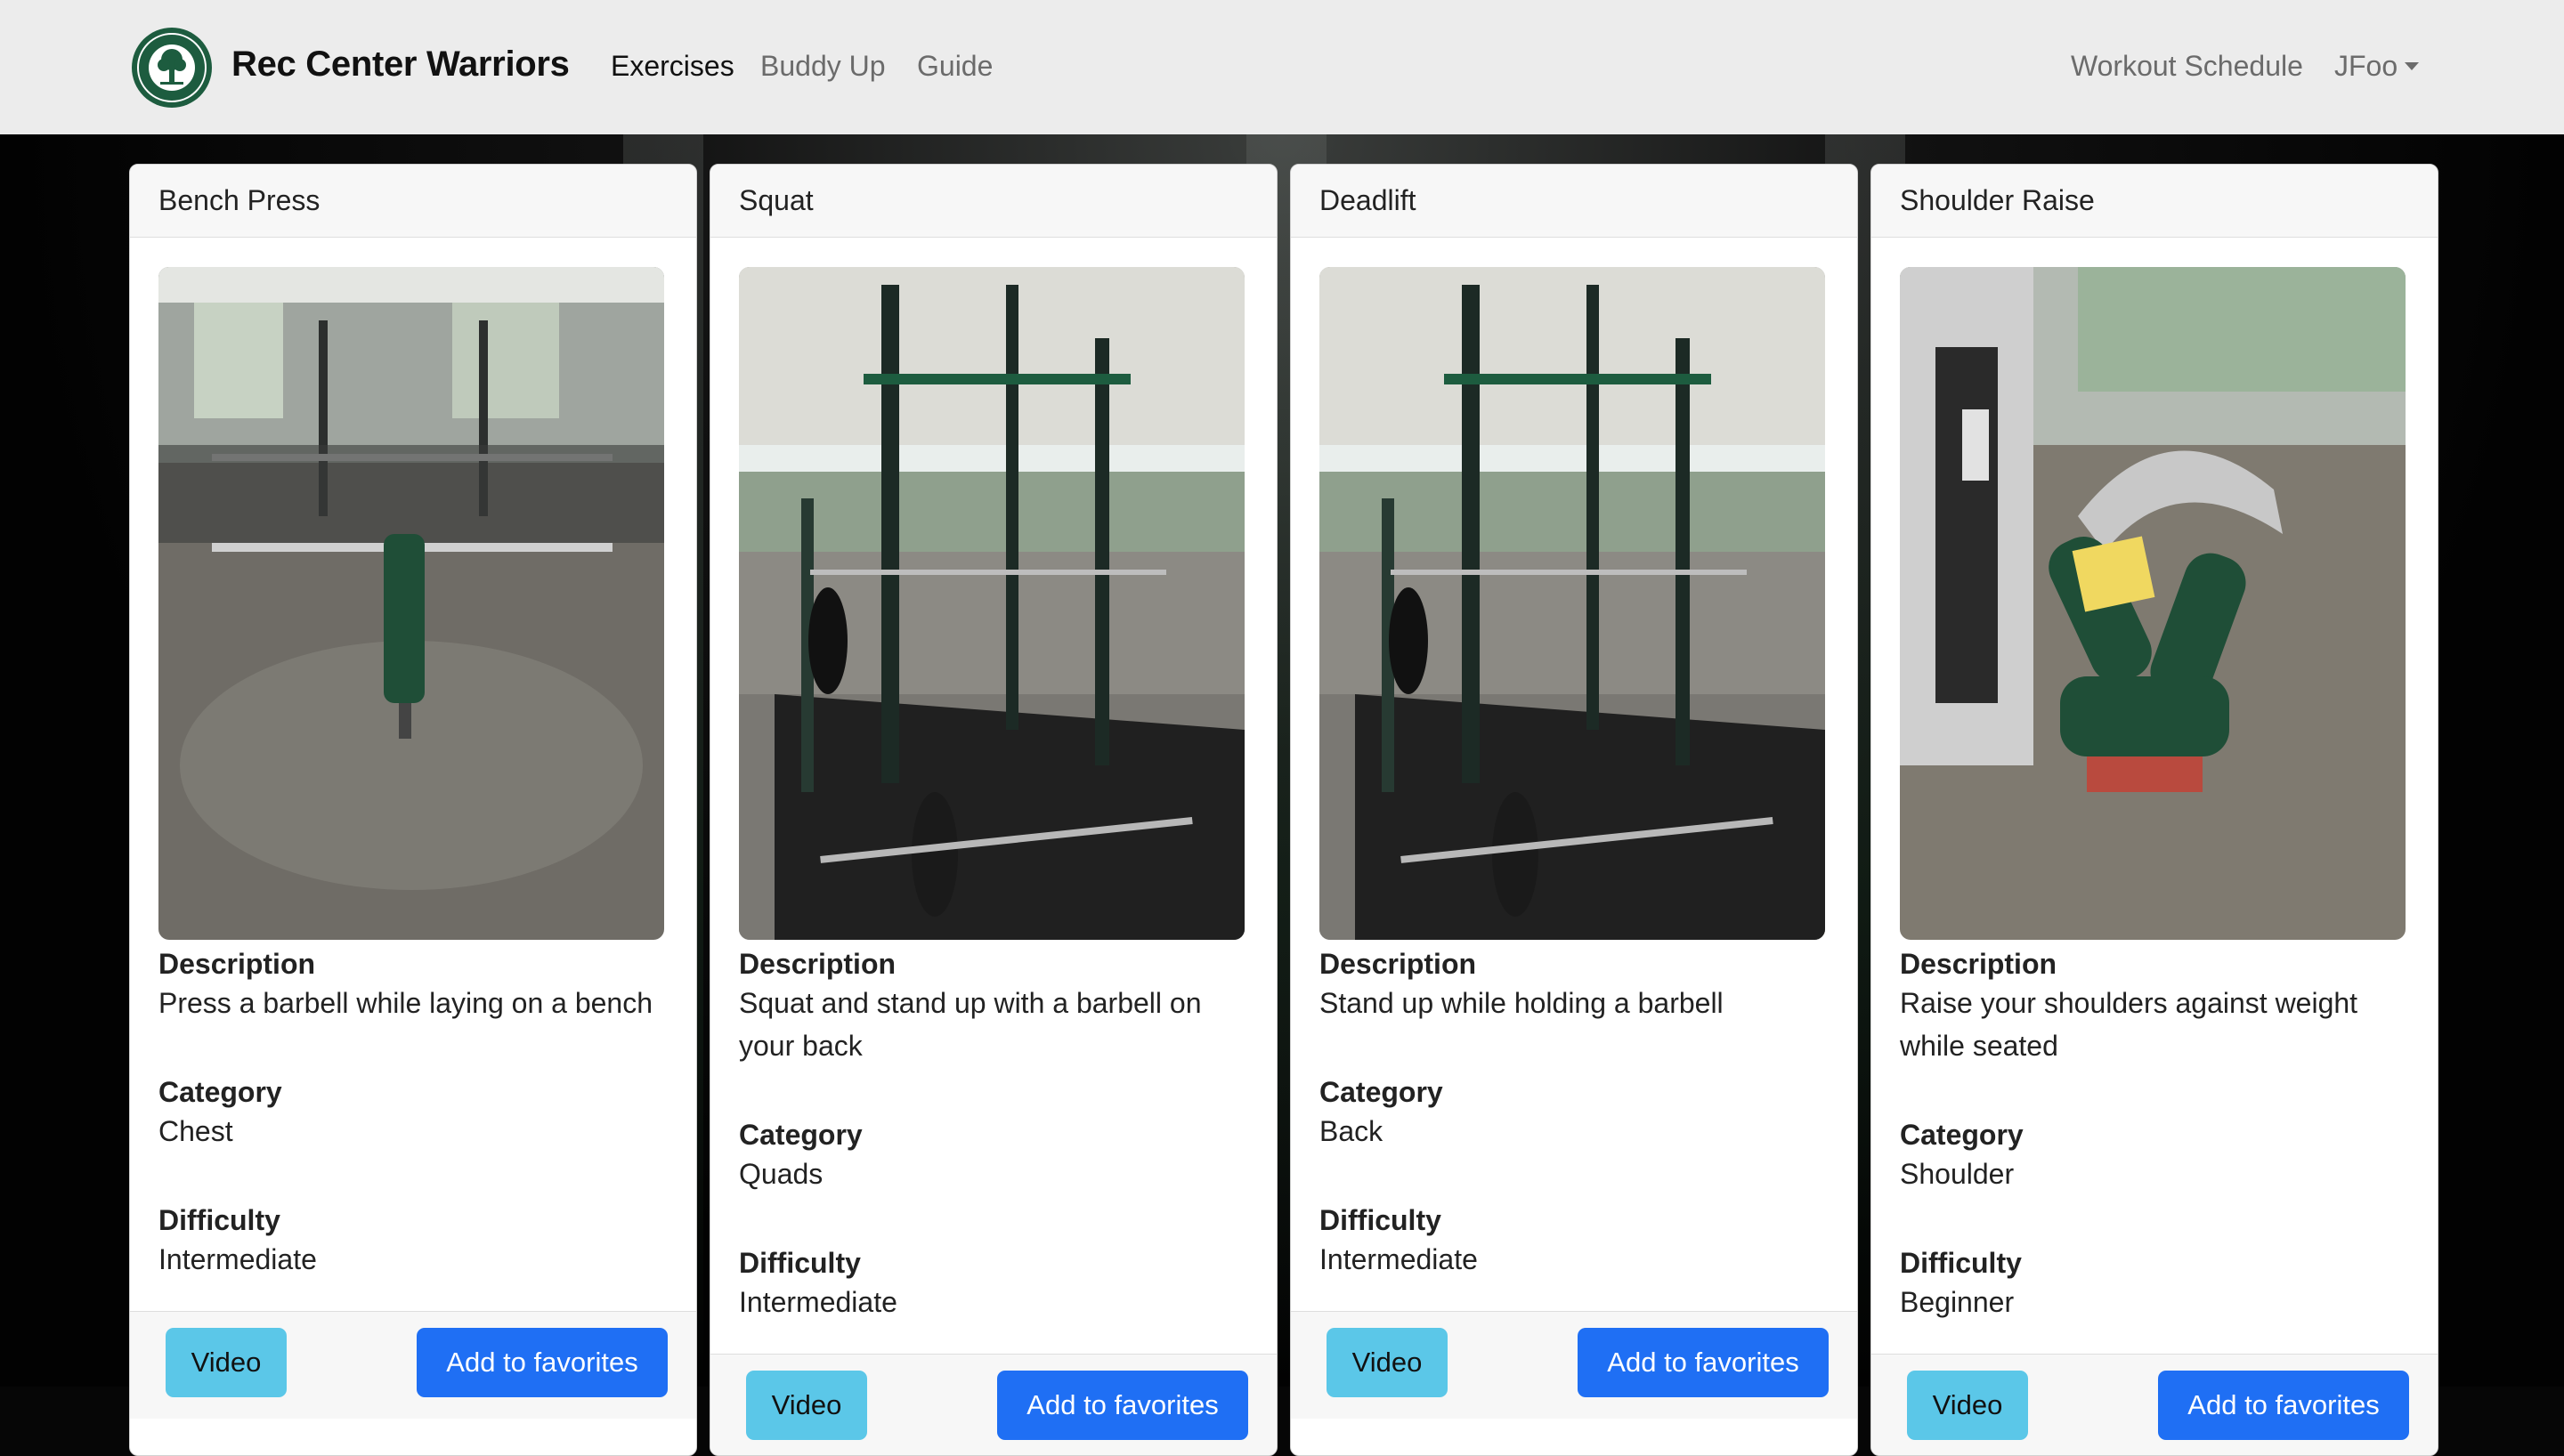  I want to click on category-value: Chest, so click(195, 1131).